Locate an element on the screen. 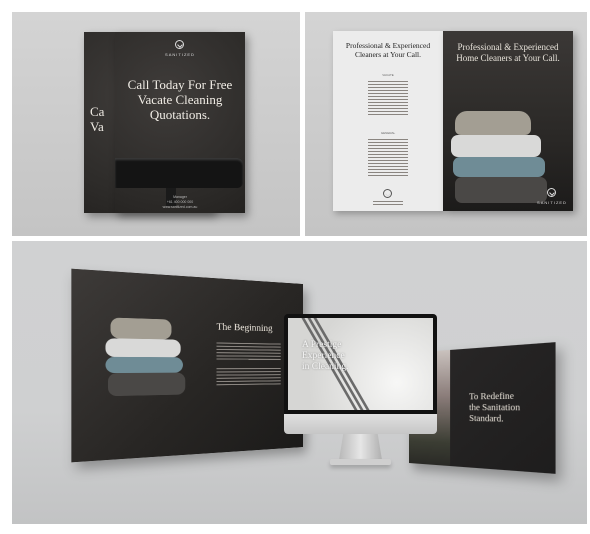  slide-title: A Prestige Experience in Cleaning. is located at coordinates (337, 356).